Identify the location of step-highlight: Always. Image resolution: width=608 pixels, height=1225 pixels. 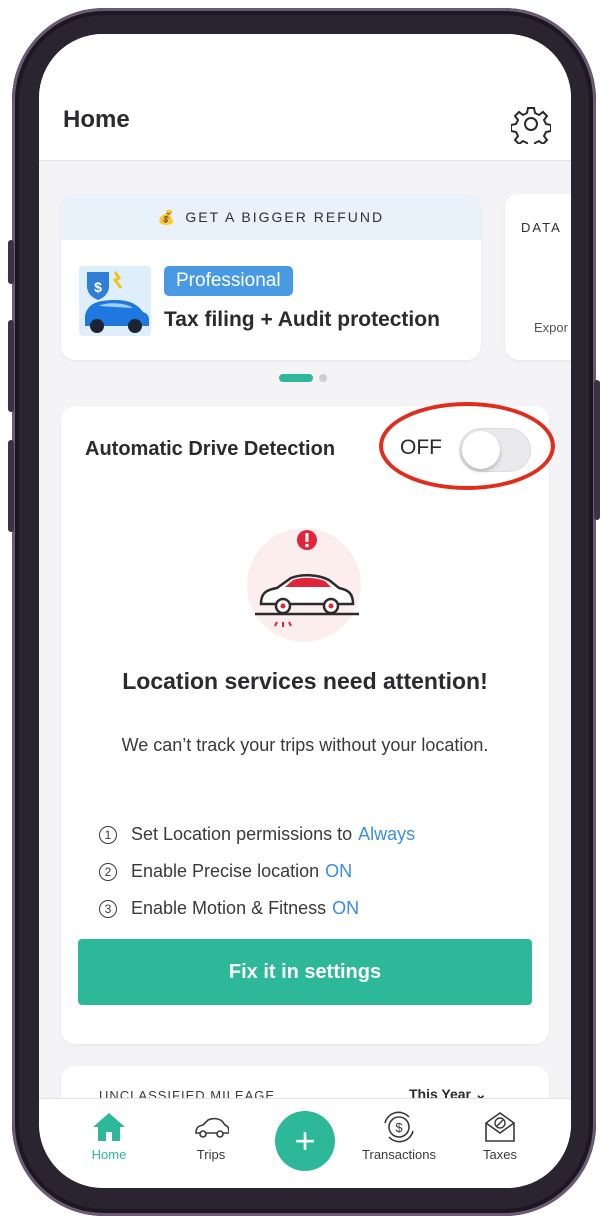
(387, 834).